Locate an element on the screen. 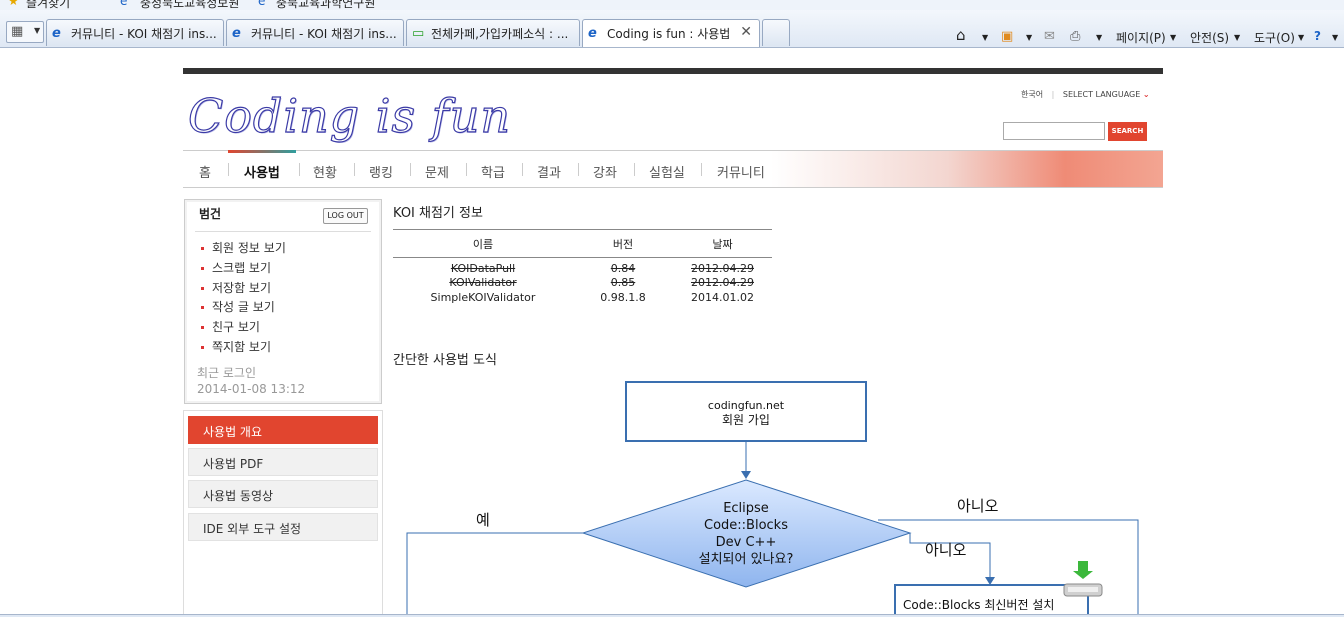 This screenshot has width=1344, height=617. side-menu-item-ide-tools: IDE 외부 도구 설정 is located at coordinates (283, 527).